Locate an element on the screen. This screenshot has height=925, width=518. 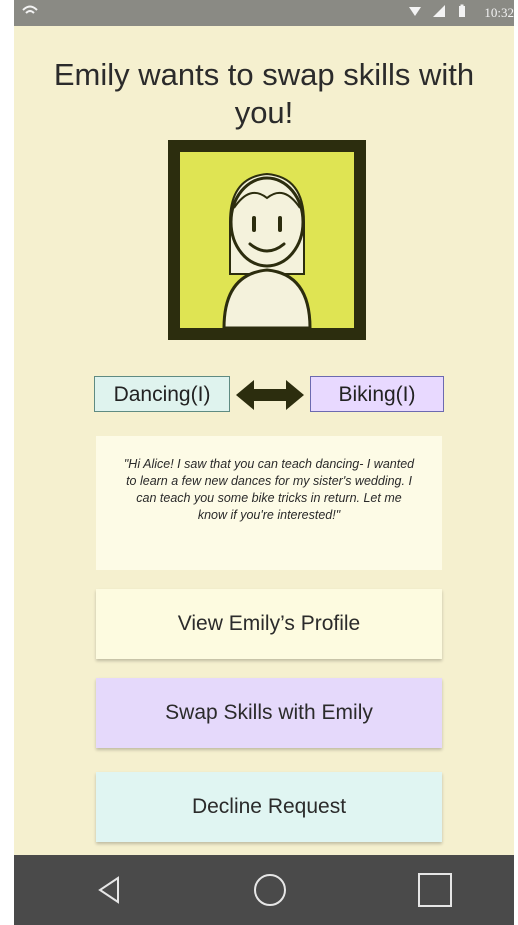
avatar is located at coordinates (267, 240).